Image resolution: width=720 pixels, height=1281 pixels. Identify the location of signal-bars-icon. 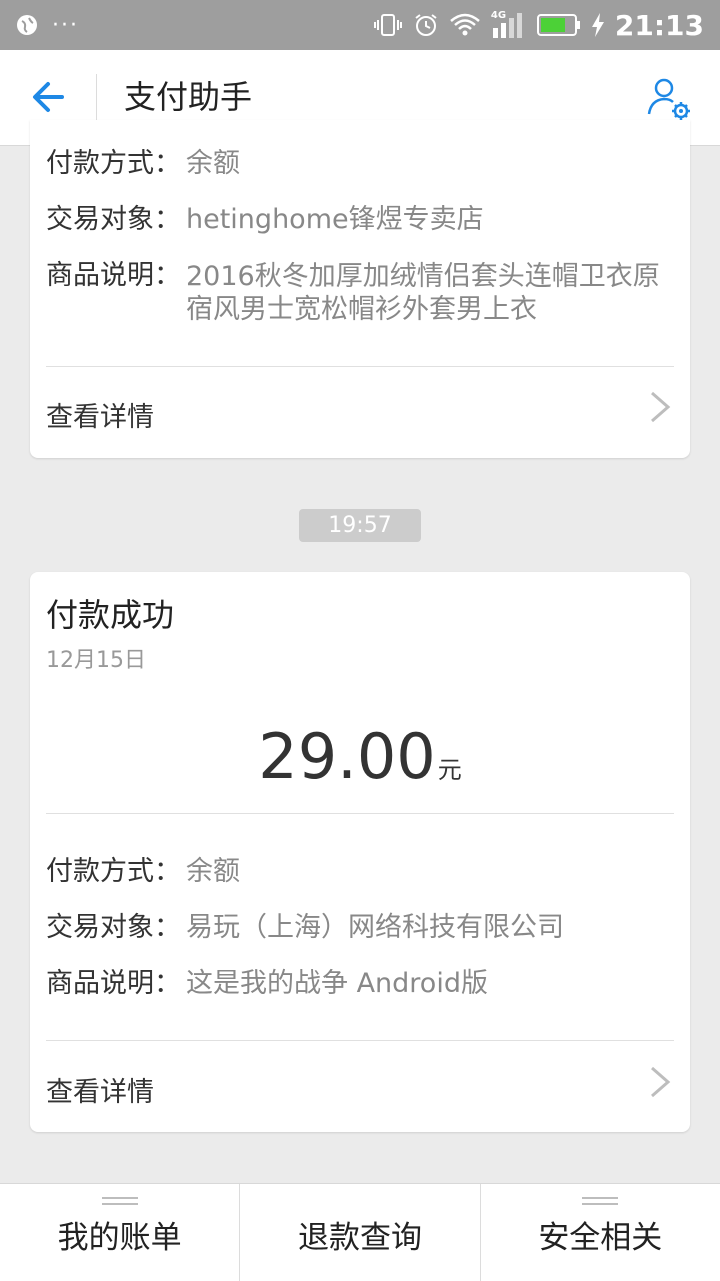
(507, 25).